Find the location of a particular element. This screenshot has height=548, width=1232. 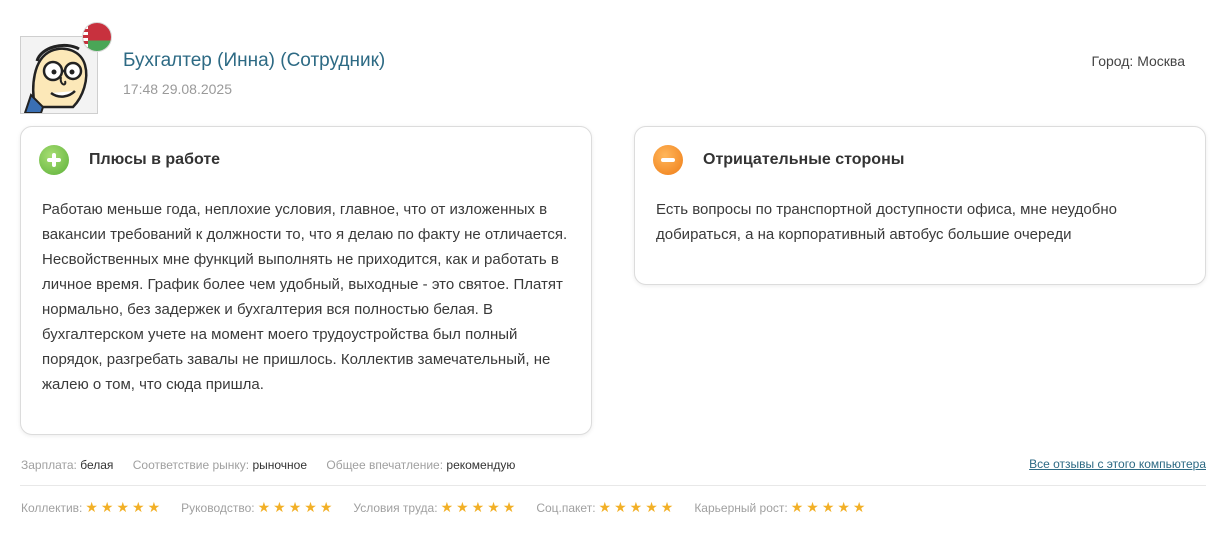

rating-career: Карьерный рост: ★★★★★ is located at coordinates (781, 507).